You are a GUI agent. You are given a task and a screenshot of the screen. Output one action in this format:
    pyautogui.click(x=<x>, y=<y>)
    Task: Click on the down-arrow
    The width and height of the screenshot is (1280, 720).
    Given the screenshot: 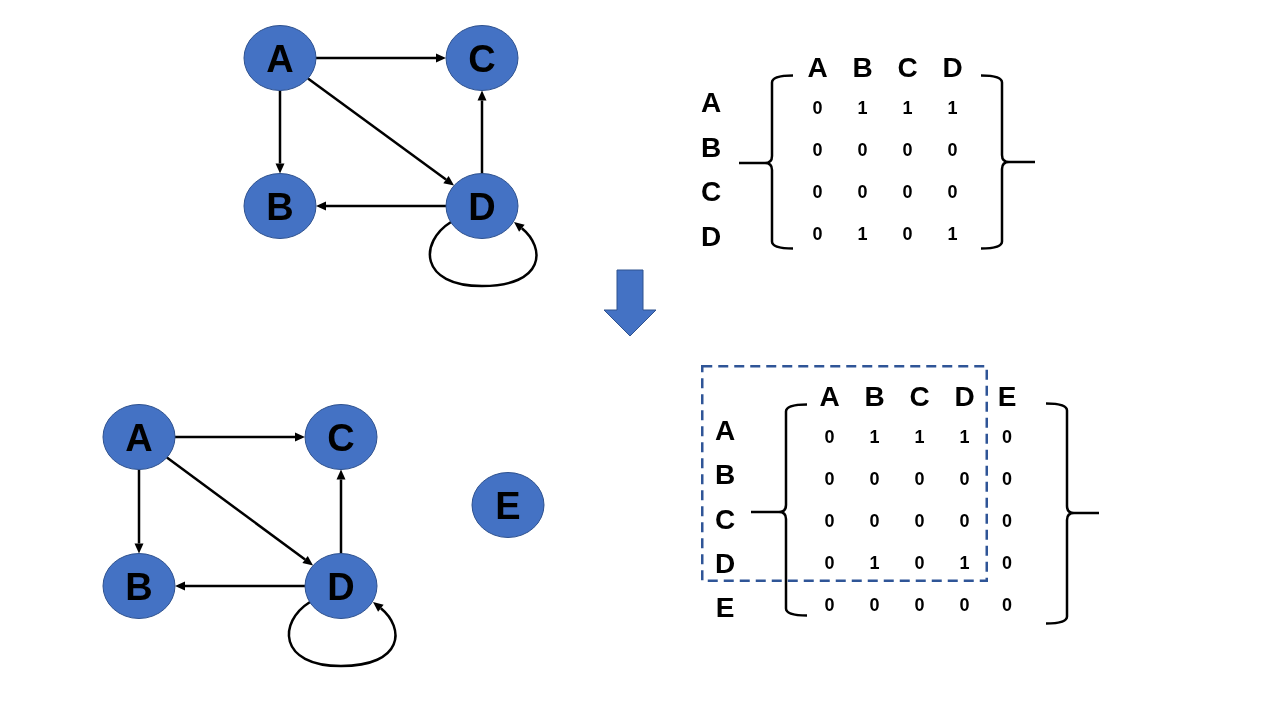 What is the action you would take?
    pyautogui.click(x=630, y=303)
    